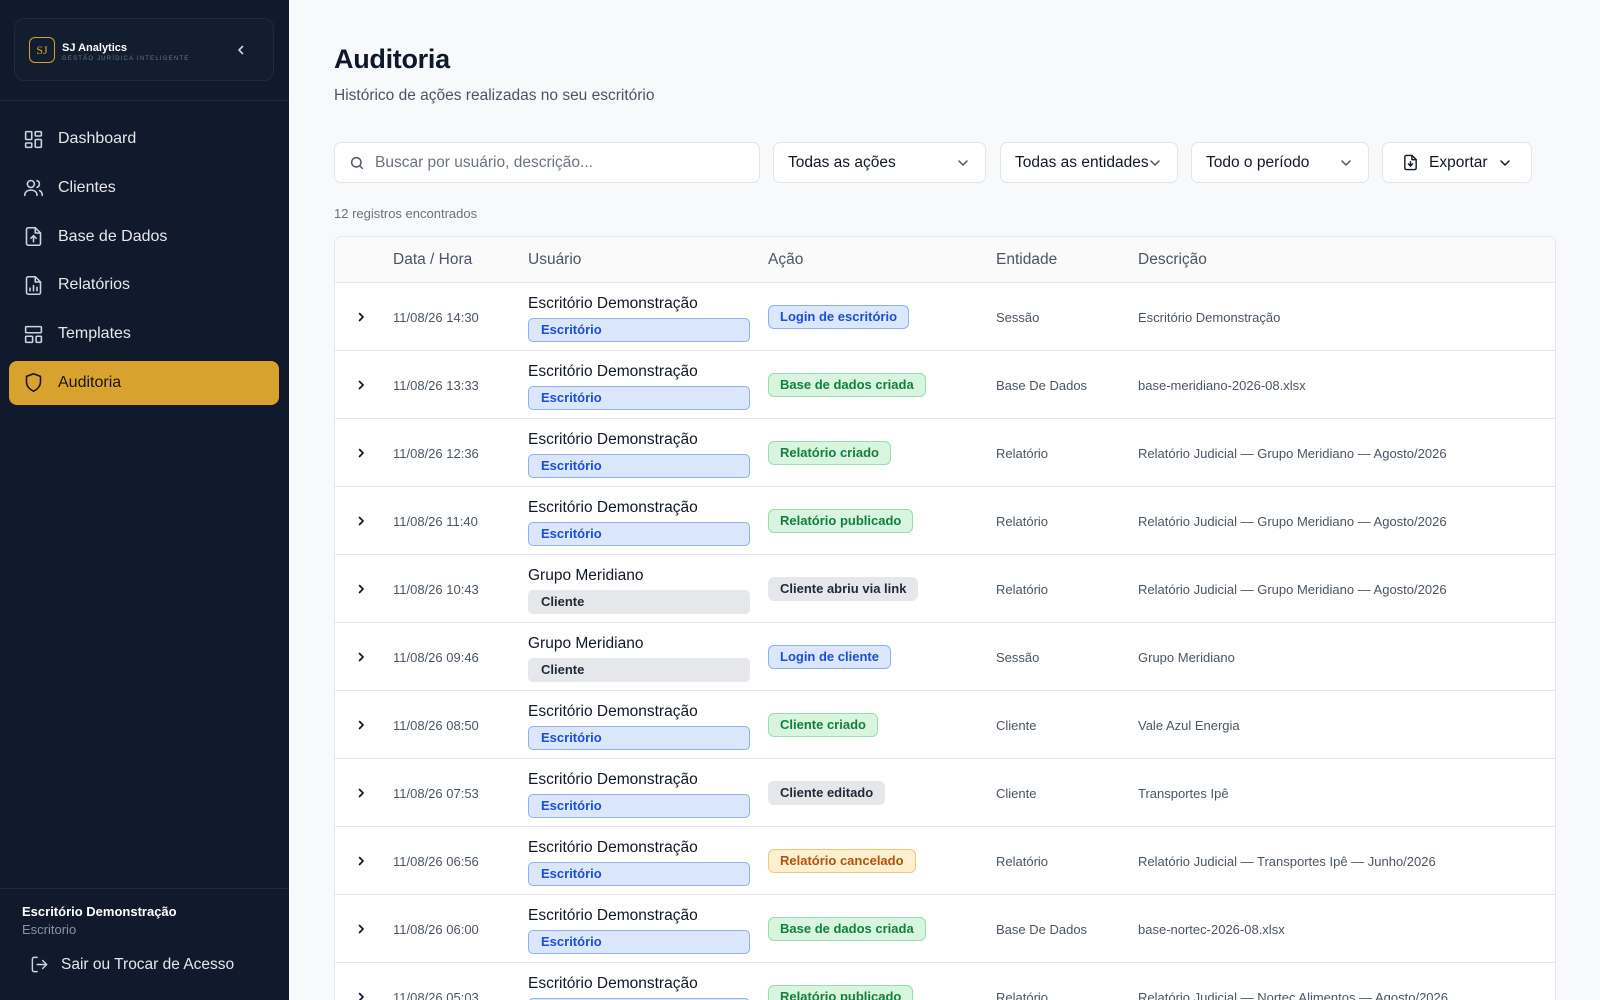 This screenshot has width=1600, height=1000. Describe the element at coordinates (842, 162) in the screenshot. I see `actions-filter-value: Todas as ações` at that location.